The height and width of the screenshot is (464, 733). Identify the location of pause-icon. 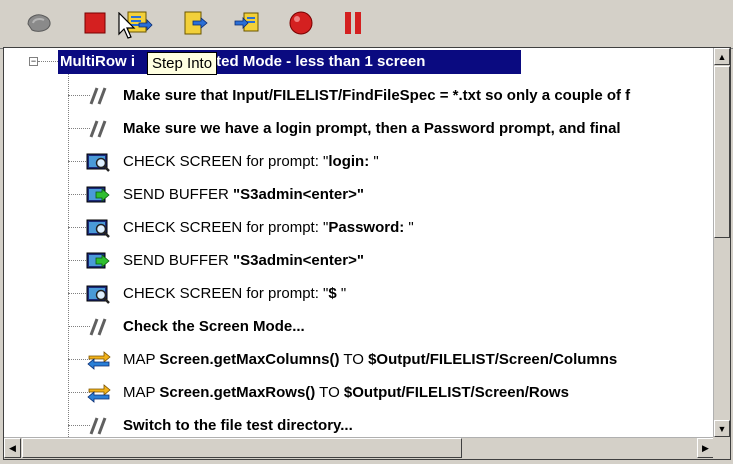
(353, 23).